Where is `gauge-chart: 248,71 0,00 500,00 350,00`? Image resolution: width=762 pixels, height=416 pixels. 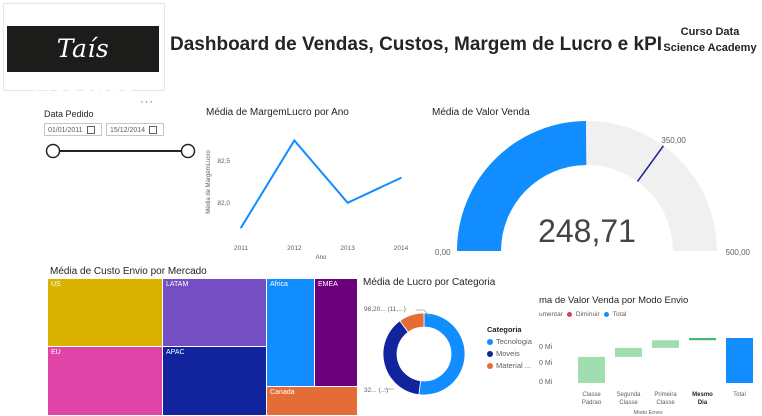
gauge-chart: 248,71 0,00 500,00 350,00 is located at coordinates (593, 189).